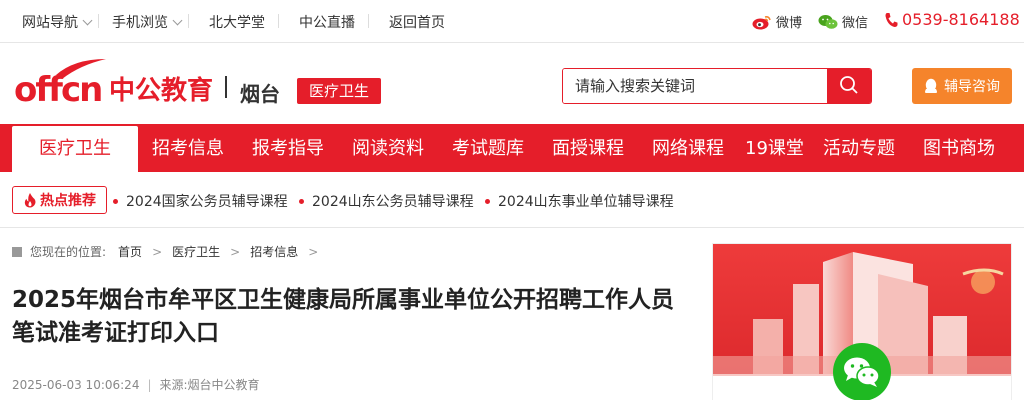 The height and width of the screenshot is (400, 1024). What do you see at coordinates (343, 316) in the screenshot?
I see `article-title: 2025年烟台市牟平区卫生健康局所属事业单位公开招聘工作人员笔试准考证打印入口` at bounding box center [343, 316].